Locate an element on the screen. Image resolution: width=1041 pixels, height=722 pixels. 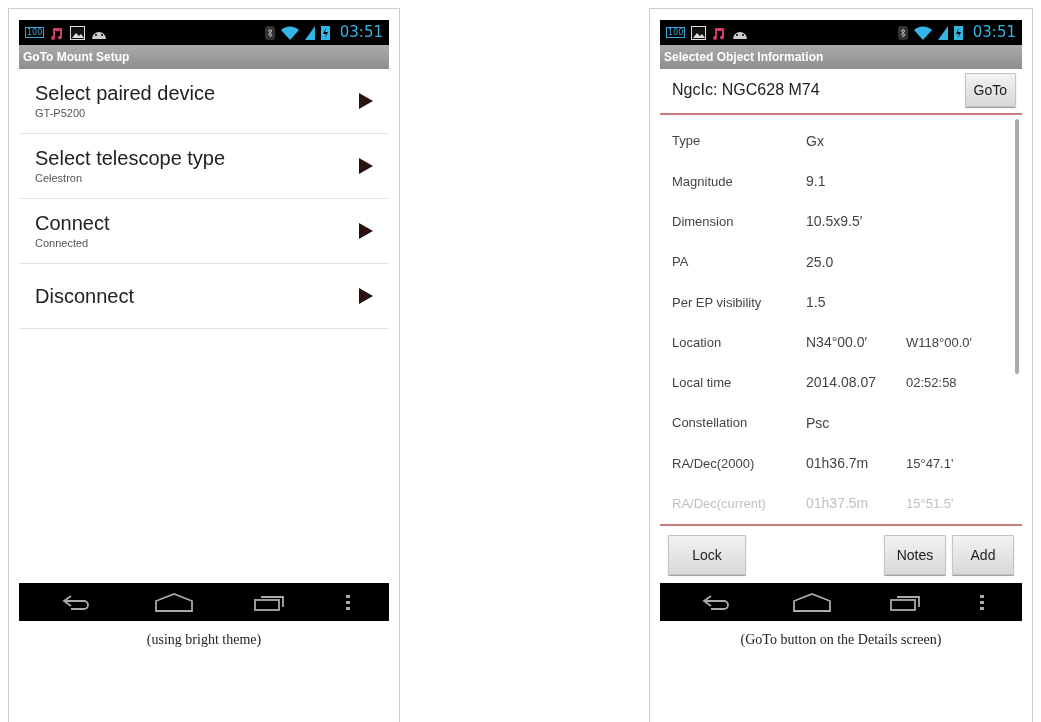
title-bar: Selected Object Information is located at coordinates (841, 57).